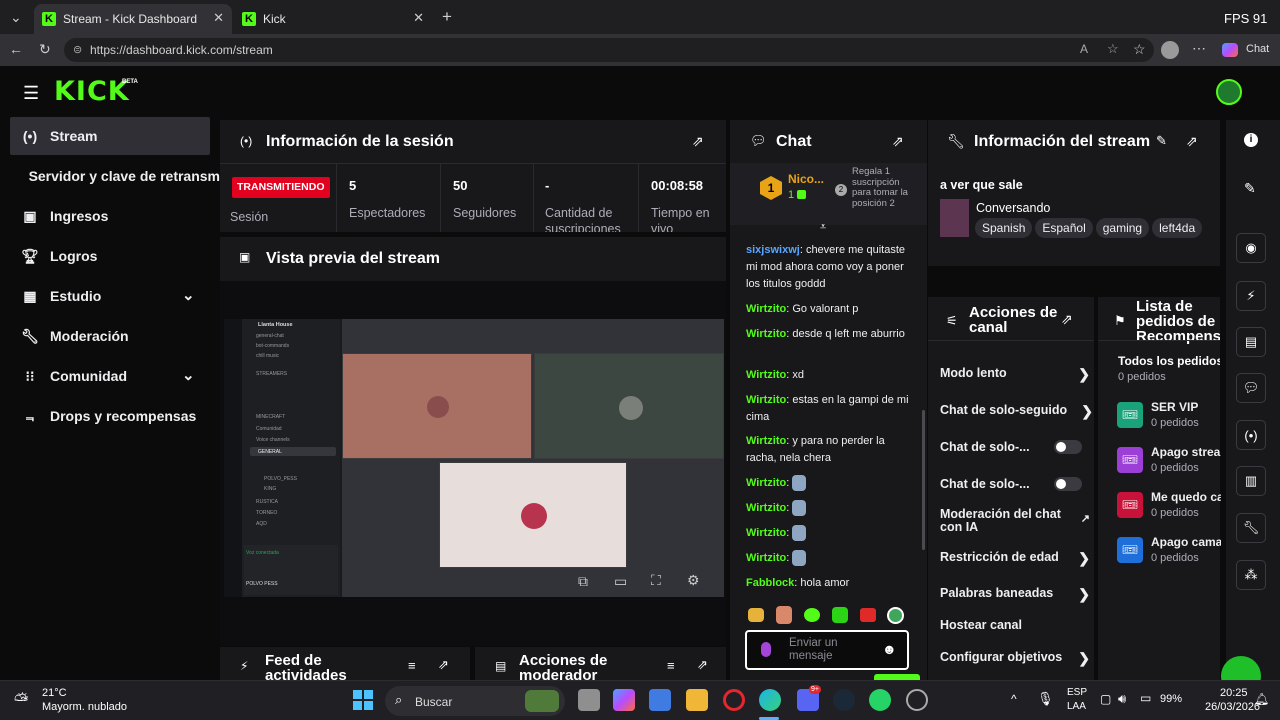  Describe the element at coordinates (844, 700) in the screenshot. I see `steam-icon` at that location.